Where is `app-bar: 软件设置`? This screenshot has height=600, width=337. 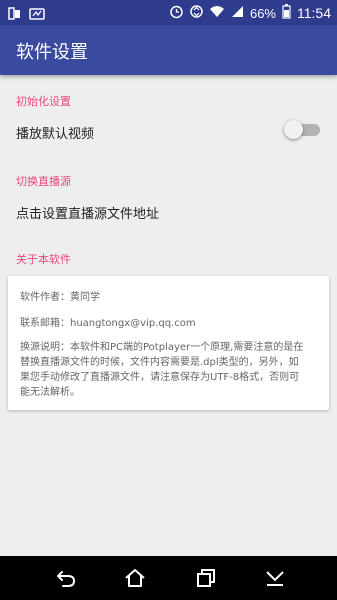 app-bar: 软件设置 is located at coordinates (168, 50).